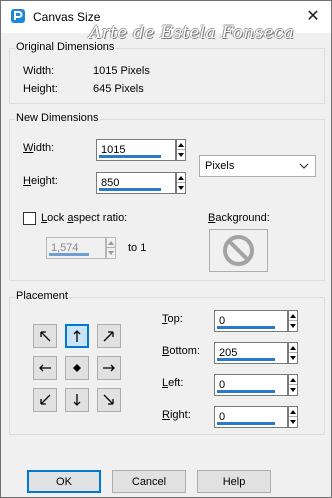 The image size is (332, 498). I want to click on top-offset-spinner, so click(293, 321).